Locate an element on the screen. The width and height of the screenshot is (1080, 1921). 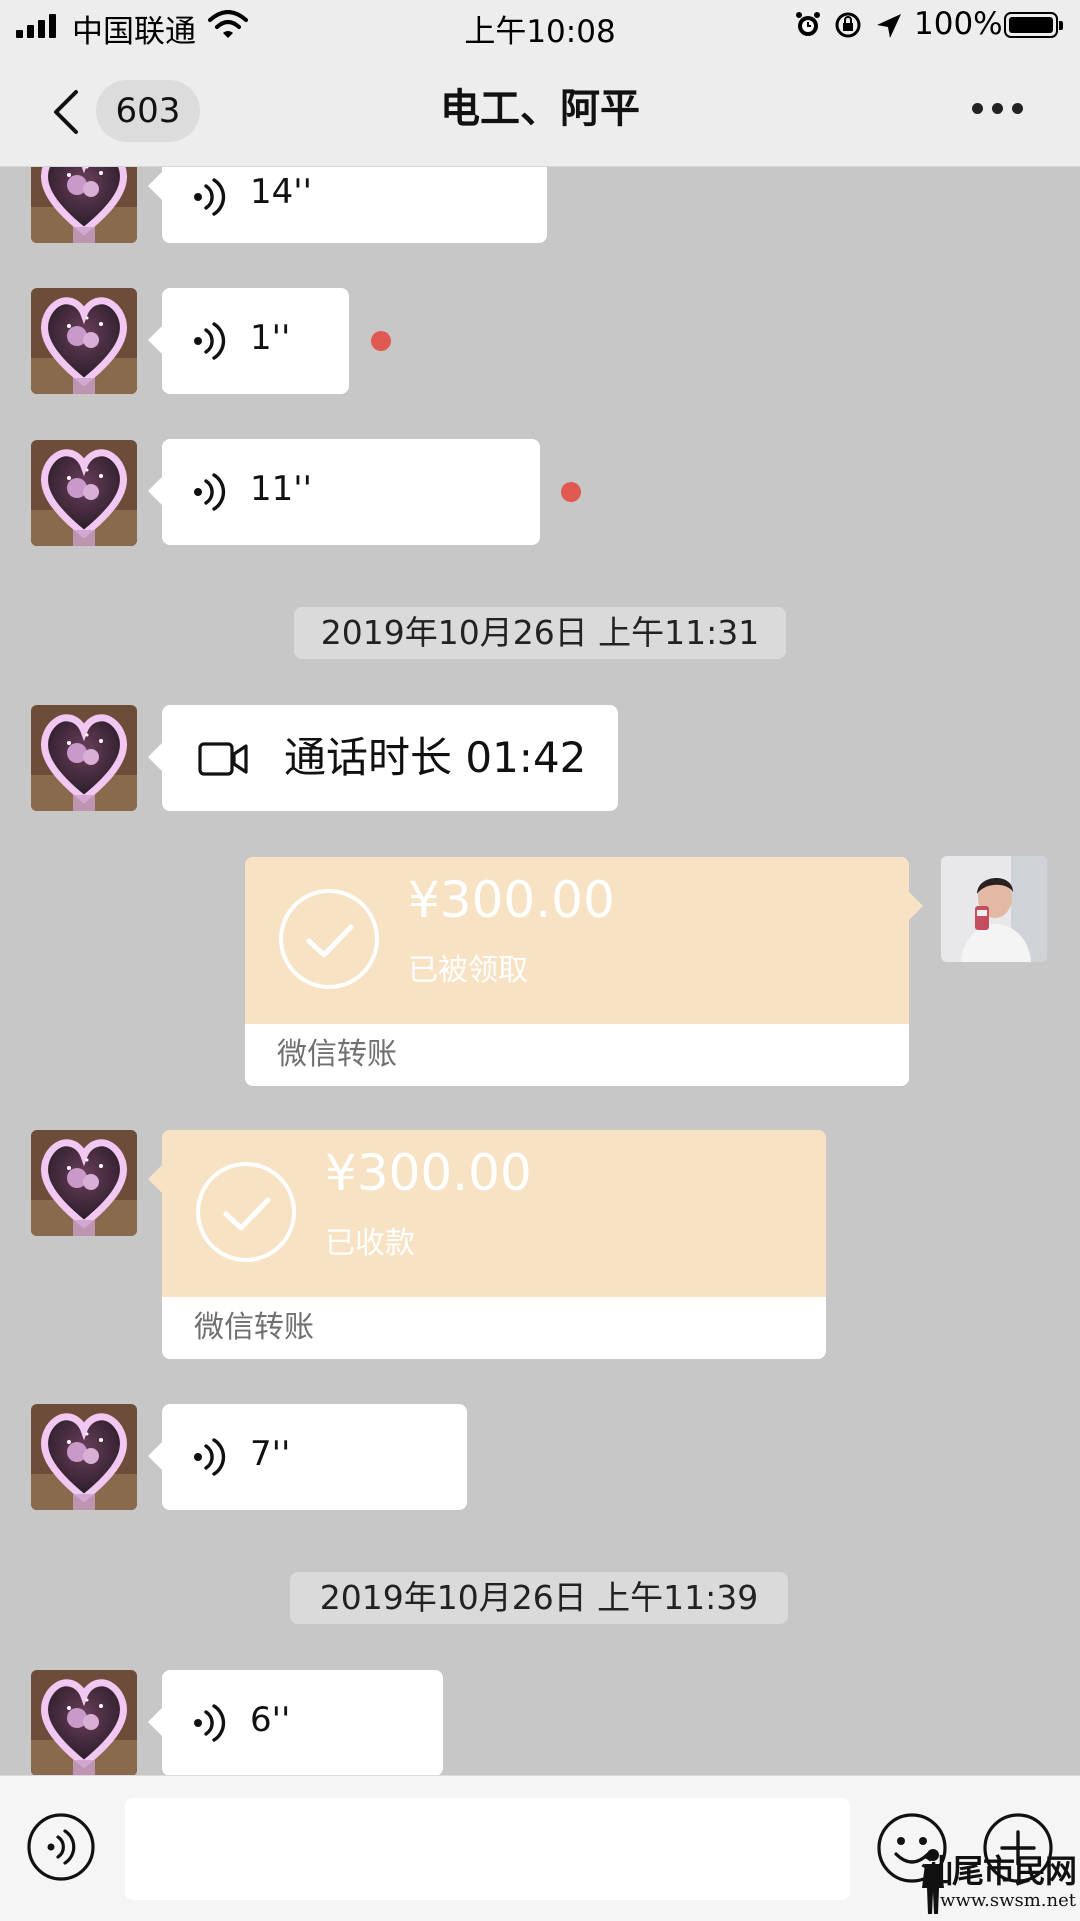
transfer-status: 已收款 is located at coordinates (370, 1243).